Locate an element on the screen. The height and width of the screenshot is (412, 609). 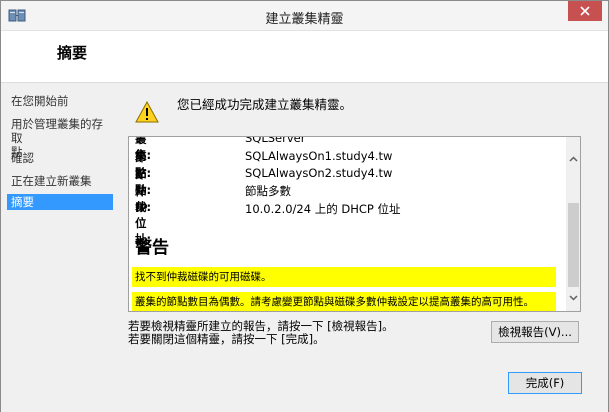
footer-line-finish: 若要關閉這個精靈，請按一下 [完成]。 is located at coordinates (226, 339).